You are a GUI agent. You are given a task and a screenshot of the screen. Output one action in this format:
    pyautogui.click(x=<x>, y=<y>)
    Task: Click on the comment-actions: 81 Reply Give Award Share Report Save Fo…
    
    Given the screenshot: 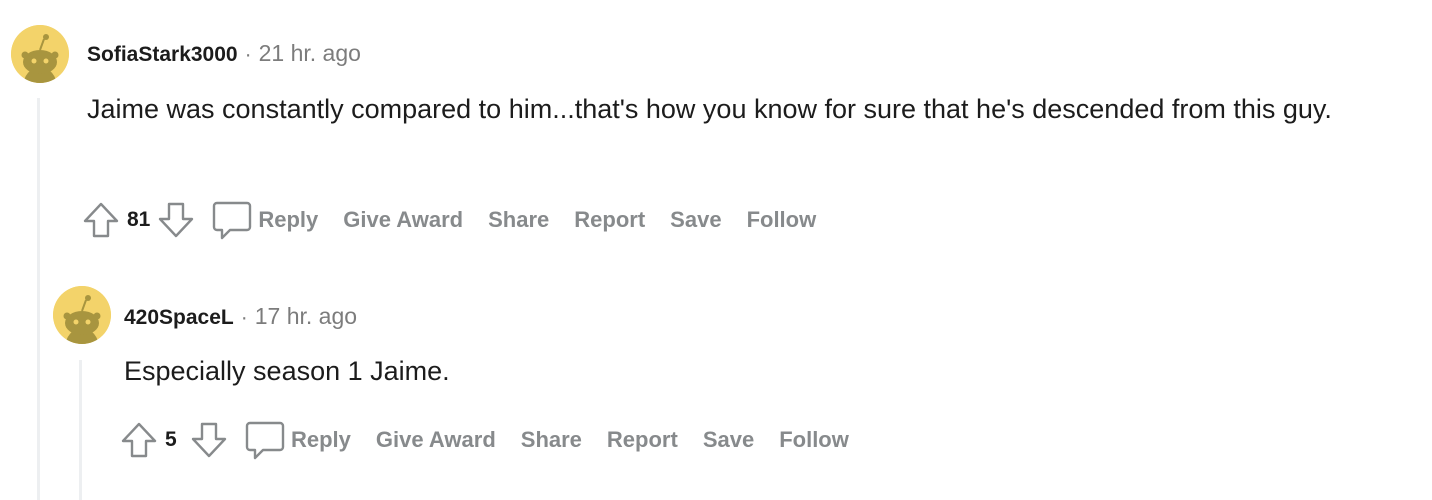 What is the action you would take?
    pyautogui.click(x=461, y=220)
    